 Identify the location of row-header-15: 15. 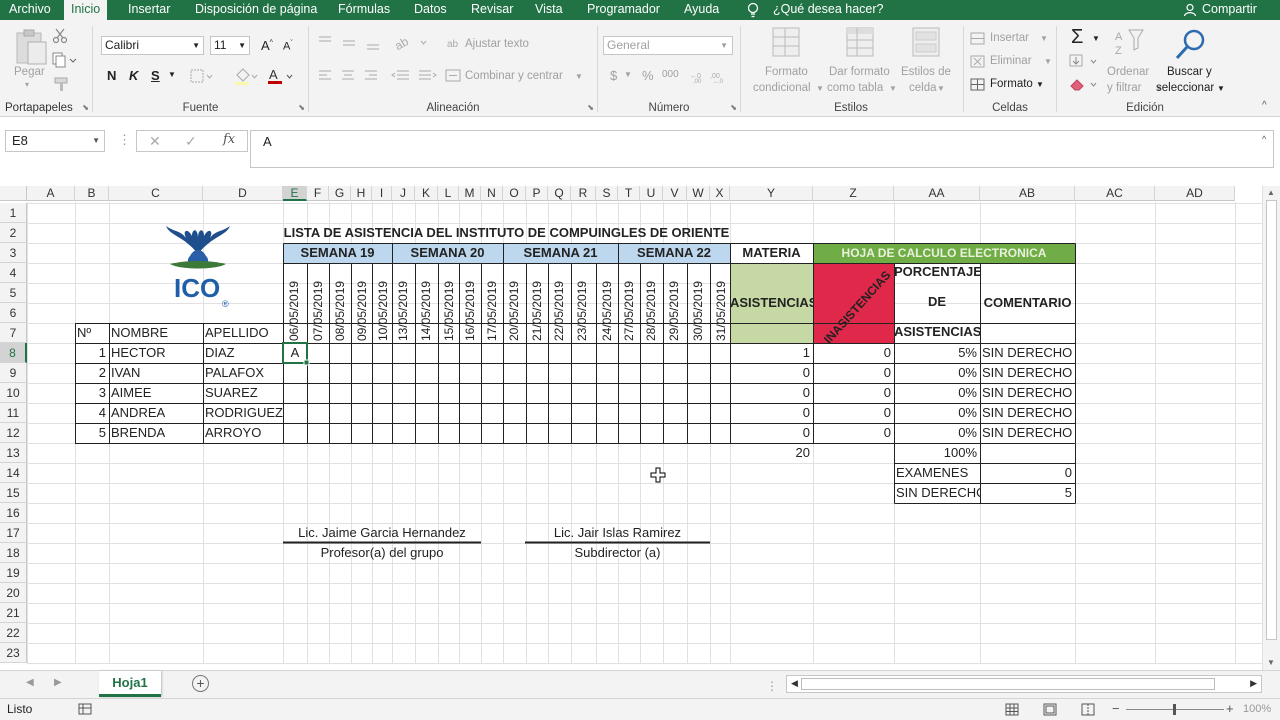
(13, 493).